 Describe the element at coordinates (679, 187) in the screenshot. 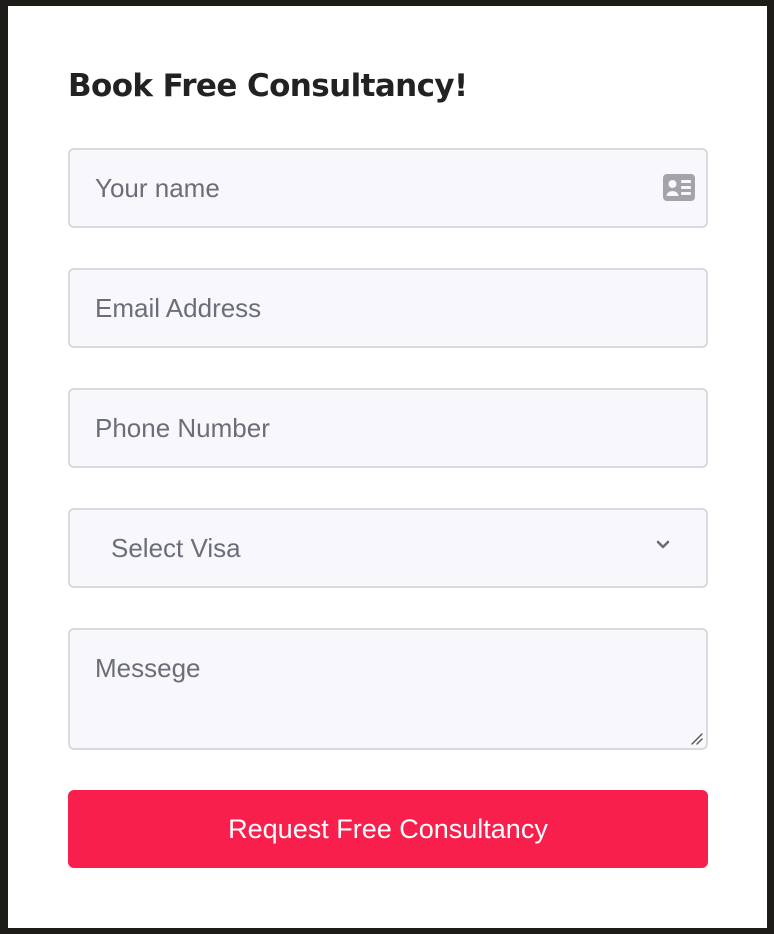

I see `id-card-icon` at that location.